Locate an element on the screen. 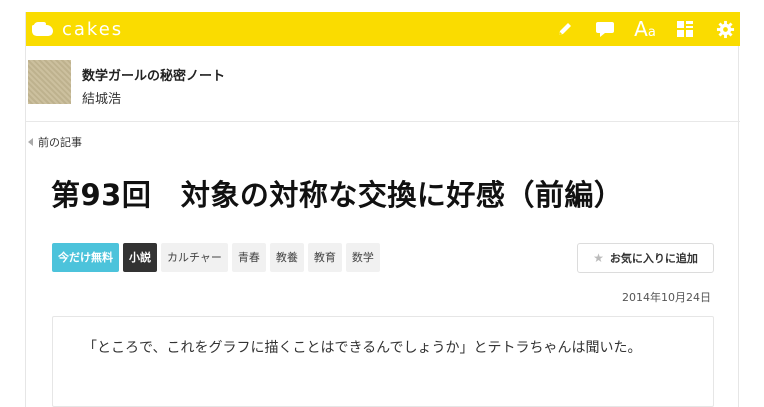 The width and height of the screenshot is (764, 407). series-author: 結城浩 is located at coordinates (101, 97).